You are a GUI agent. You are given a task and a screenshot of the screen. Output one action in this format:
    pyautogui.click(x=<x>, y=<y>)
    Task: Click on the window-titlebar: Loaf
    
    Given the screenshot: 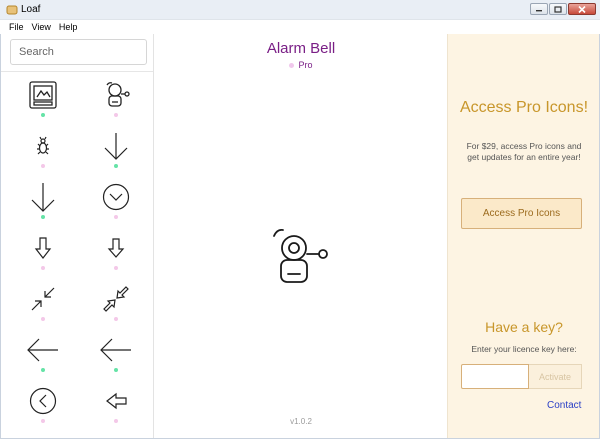 What is the action you would take?
    pyautogui.click(x=300, y=10)
    